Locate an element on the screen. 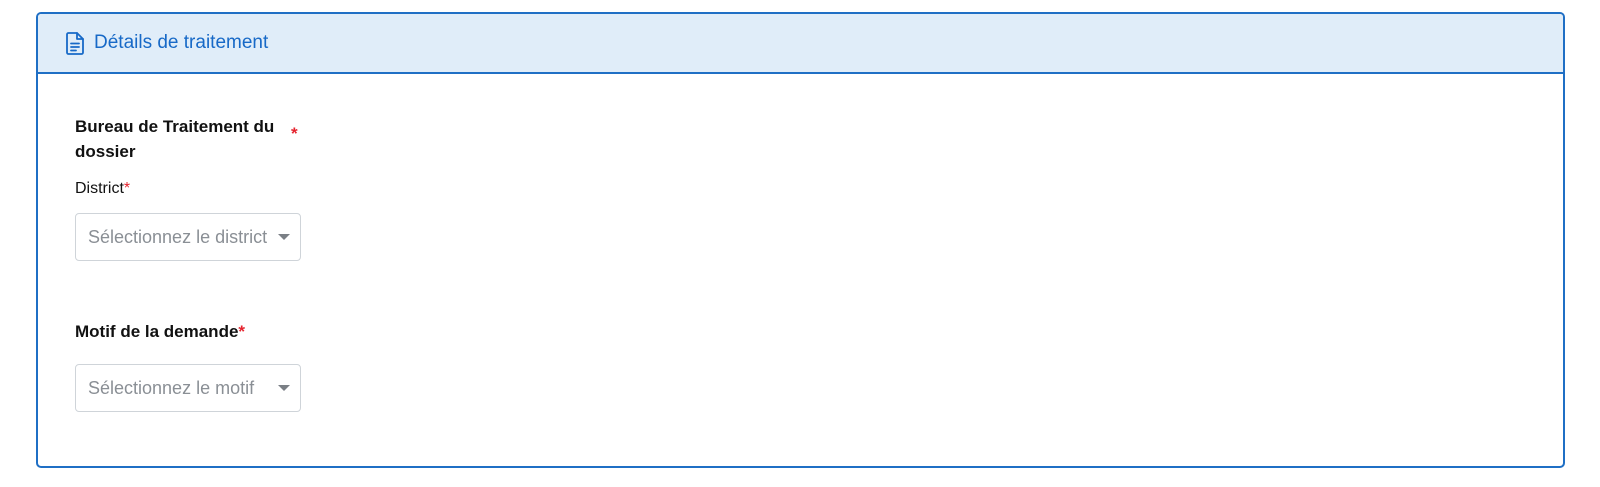 This screenshot has width=1600, height=487. district-select-placeholder: Sélectionnez le district is located at coordinates (178, 236).